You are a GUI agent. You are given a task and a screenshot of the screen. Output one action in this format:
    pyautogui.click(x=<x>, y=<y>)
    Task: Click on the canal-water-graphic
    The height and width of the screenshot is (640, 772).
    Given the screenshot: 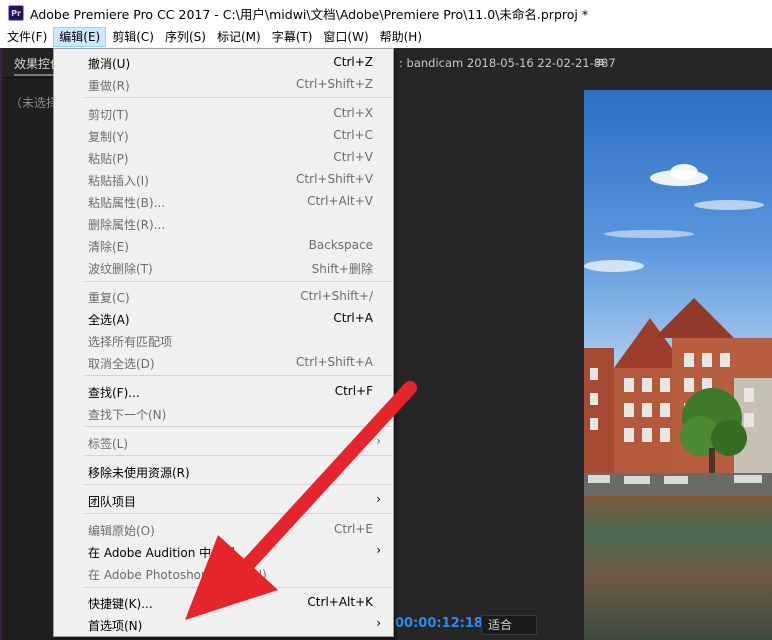 What is the action you would take?
    pyautogui.click(x=678, y=568)
    